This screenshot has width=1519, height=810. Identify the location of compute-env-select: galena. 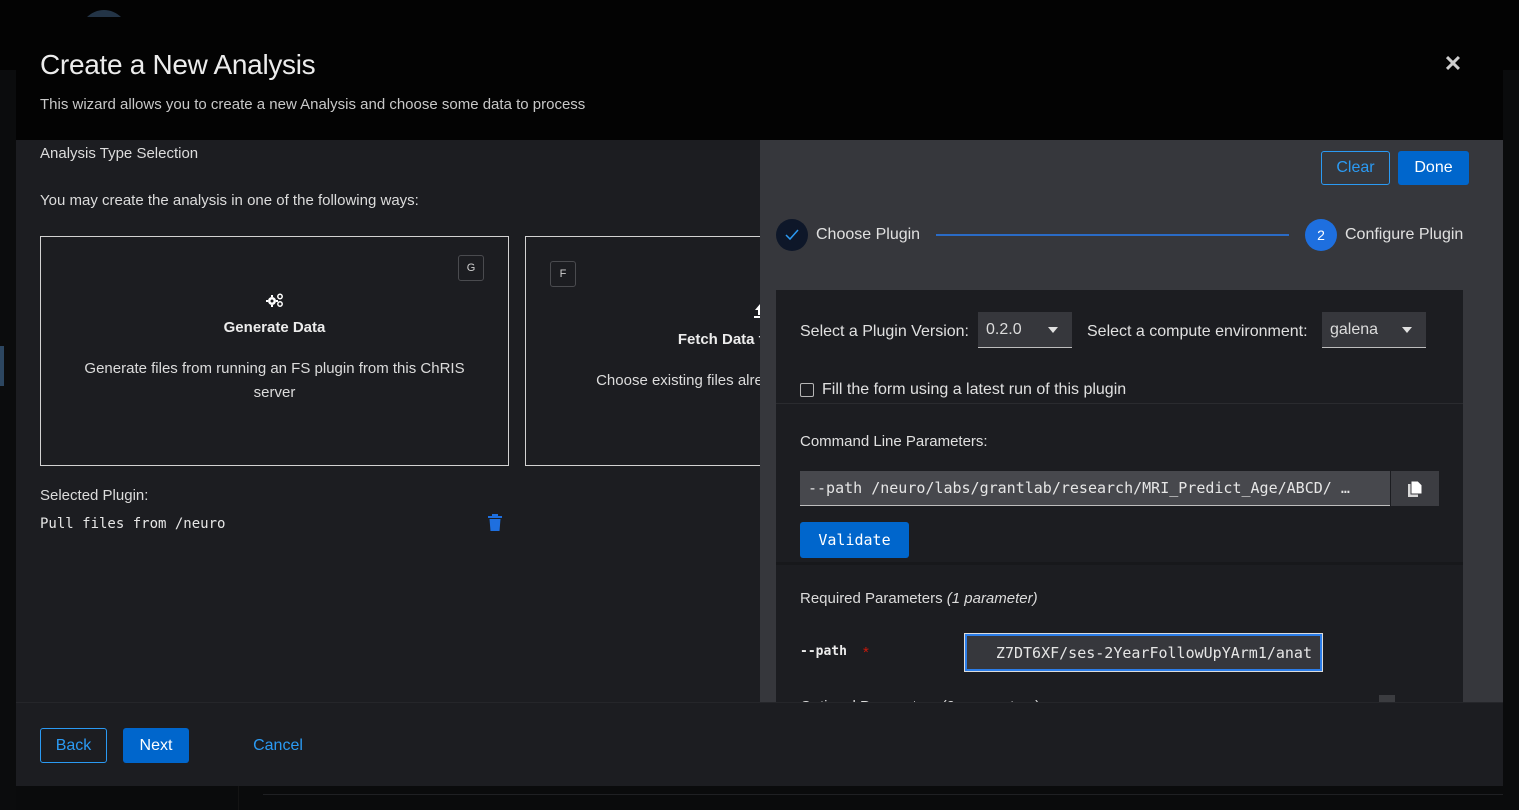
(1374, 330).